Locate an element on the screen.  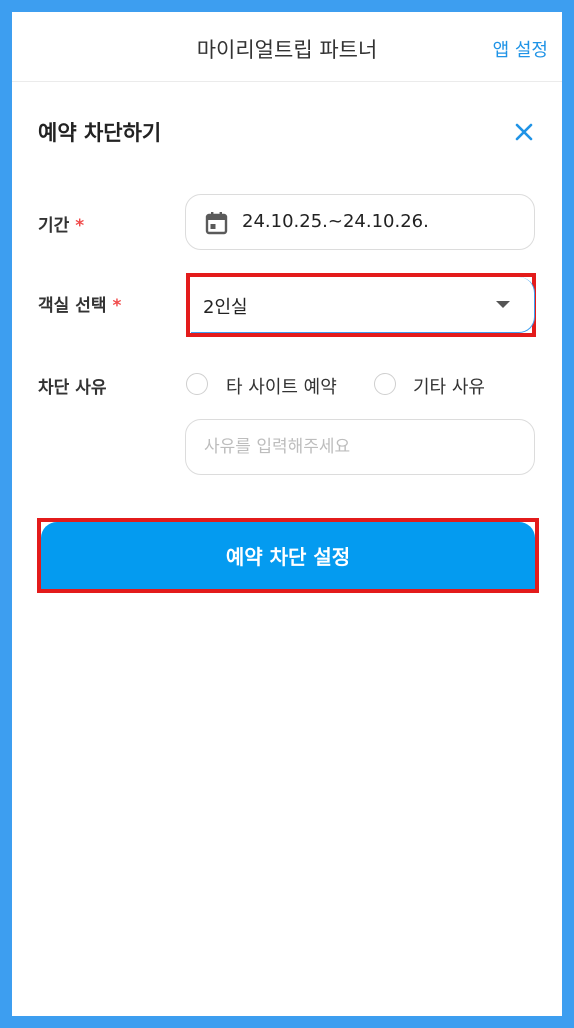
period-label-text: 기간 is located at coordinates (54, 226).